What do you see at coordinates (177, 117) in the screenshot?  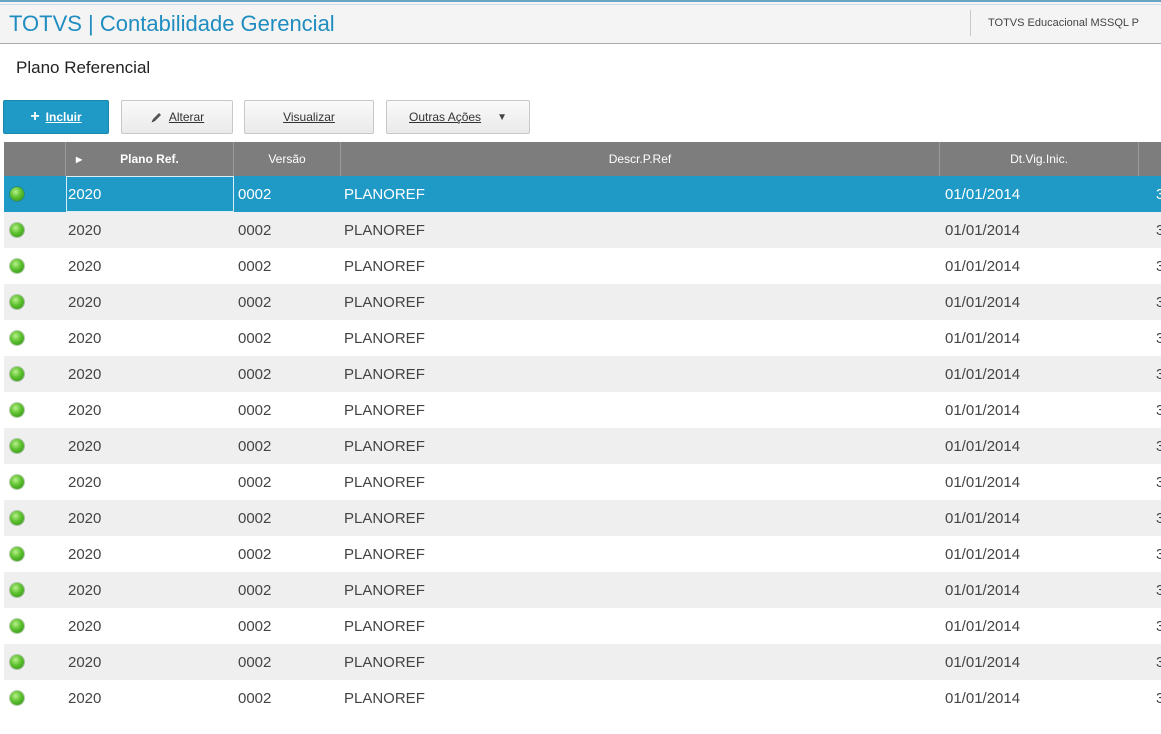 I see `alterar-button: Alterar` at bounding box center [177, 117].